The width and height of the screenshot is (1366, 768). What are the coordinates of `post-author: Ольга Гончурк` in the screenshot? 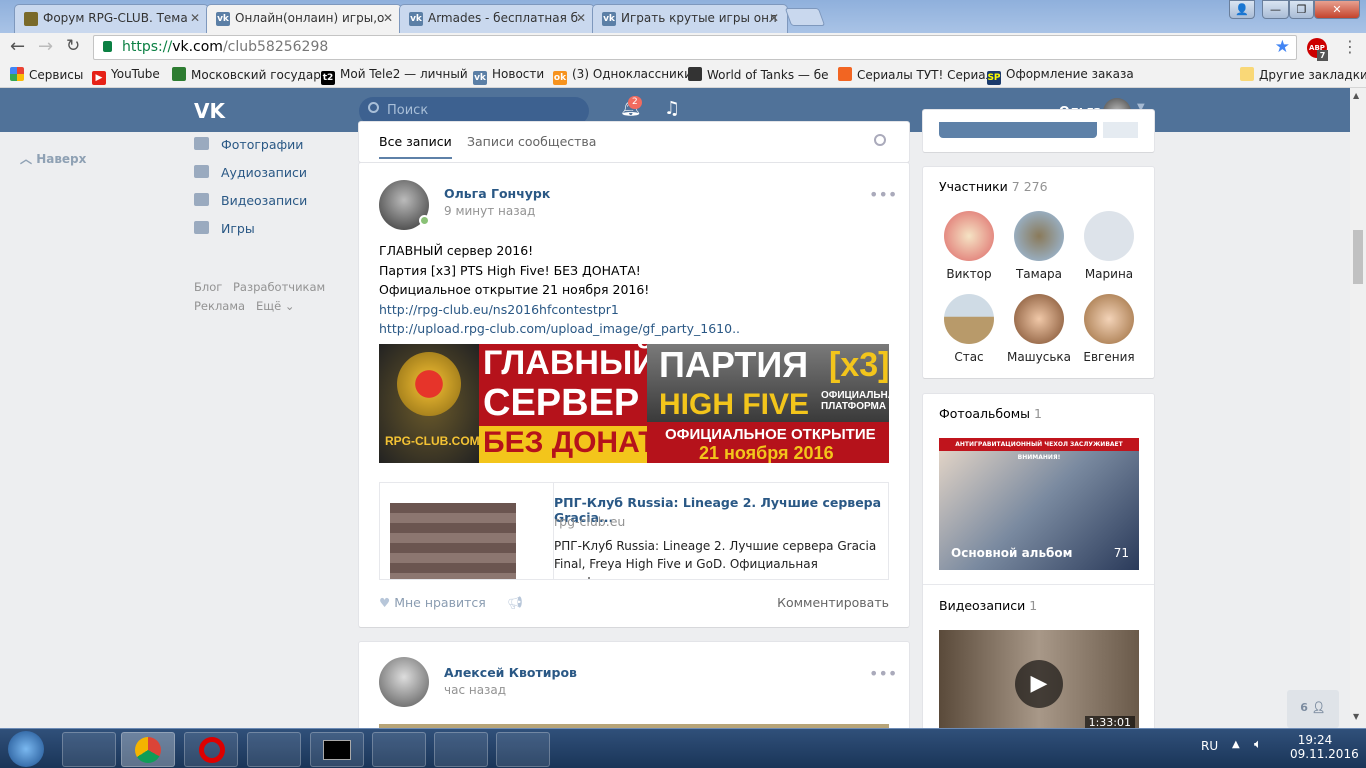 It's located at (497, 193).